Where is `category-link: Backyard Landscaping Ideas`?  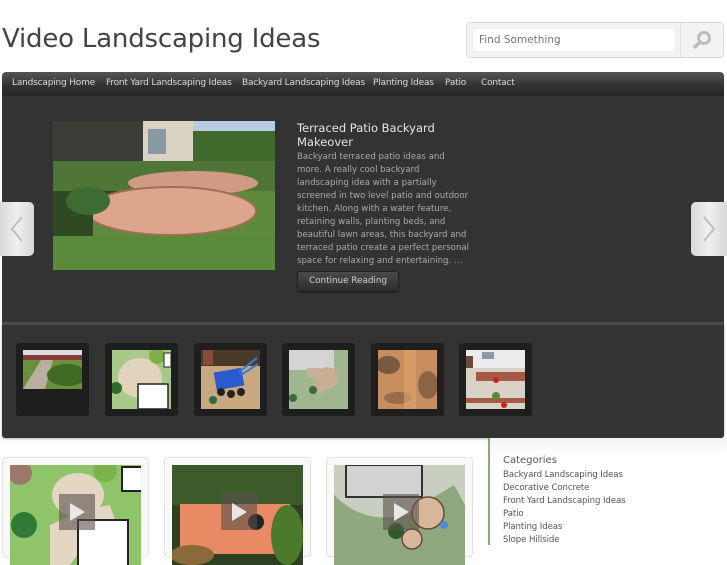
category-link: Backyard Landscaping Ideas is located at coordinates (563, 475).